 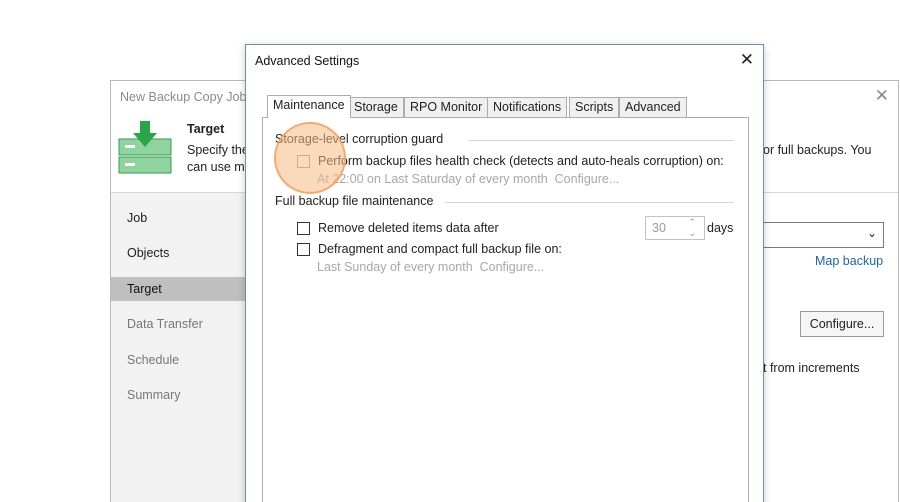 What do you see at coordinates (720, 228) in the screenshot?
I see `days-unit-label: days` at bounding box center [720, 228].